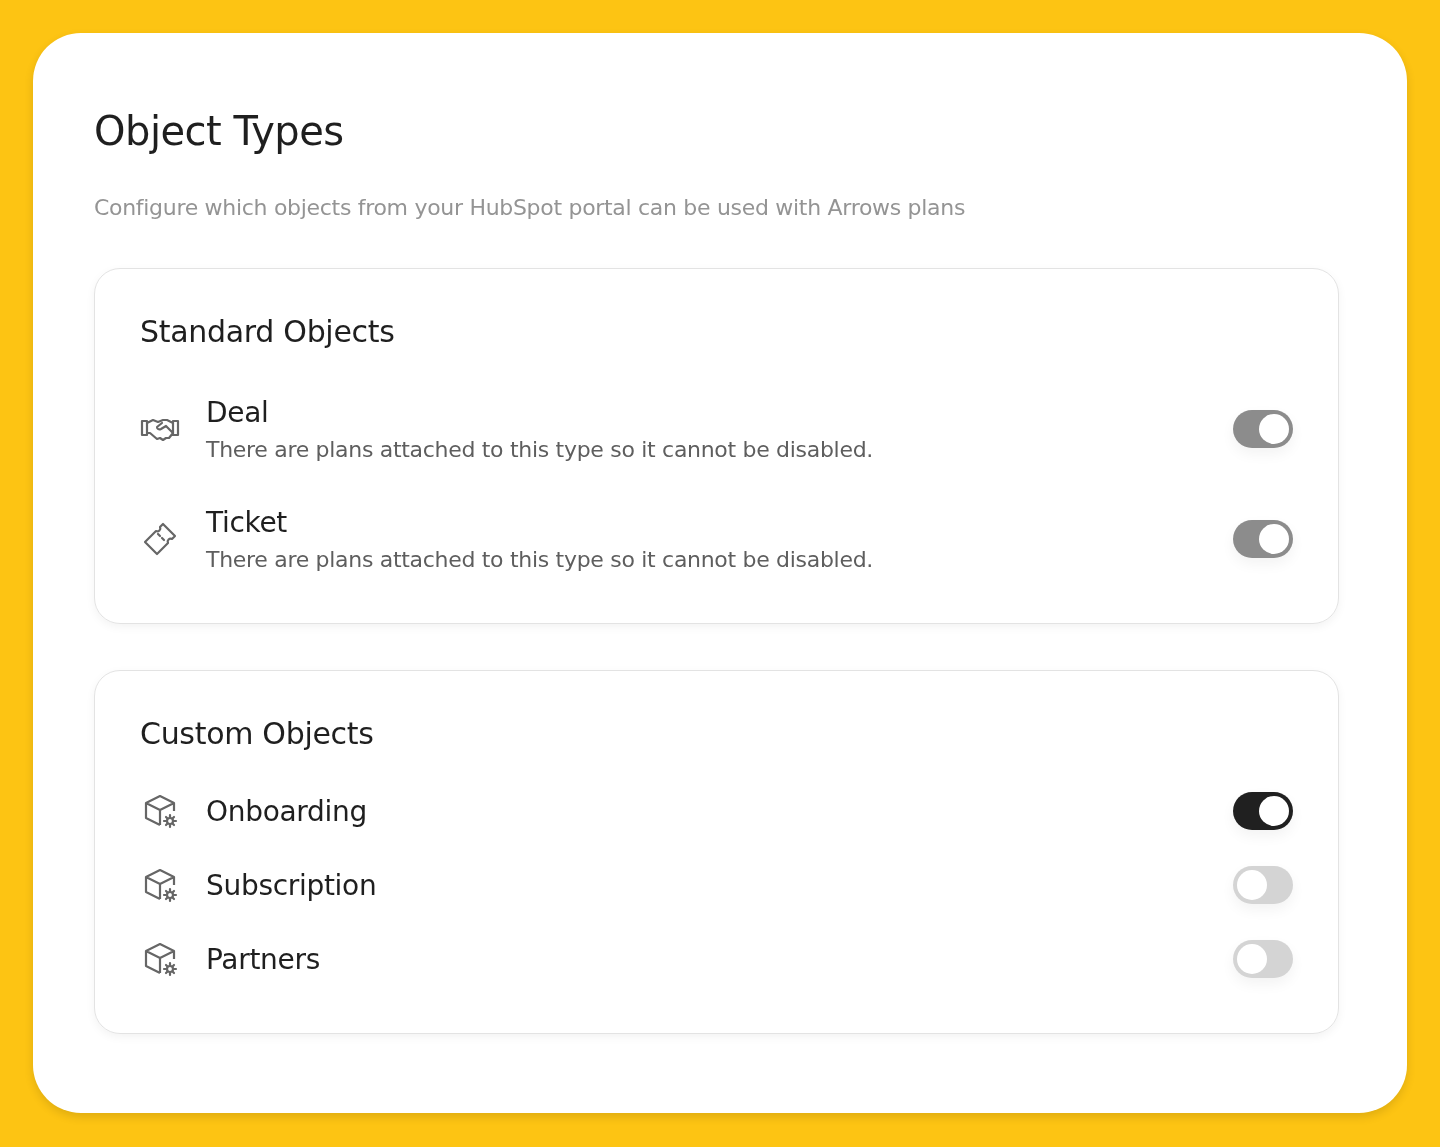 This screenshot has width=1440, height=1147. What do you see at coordinates (263, 959) in the screenshot?
I see `object-name: Partners` at bounding box center [263, 959].